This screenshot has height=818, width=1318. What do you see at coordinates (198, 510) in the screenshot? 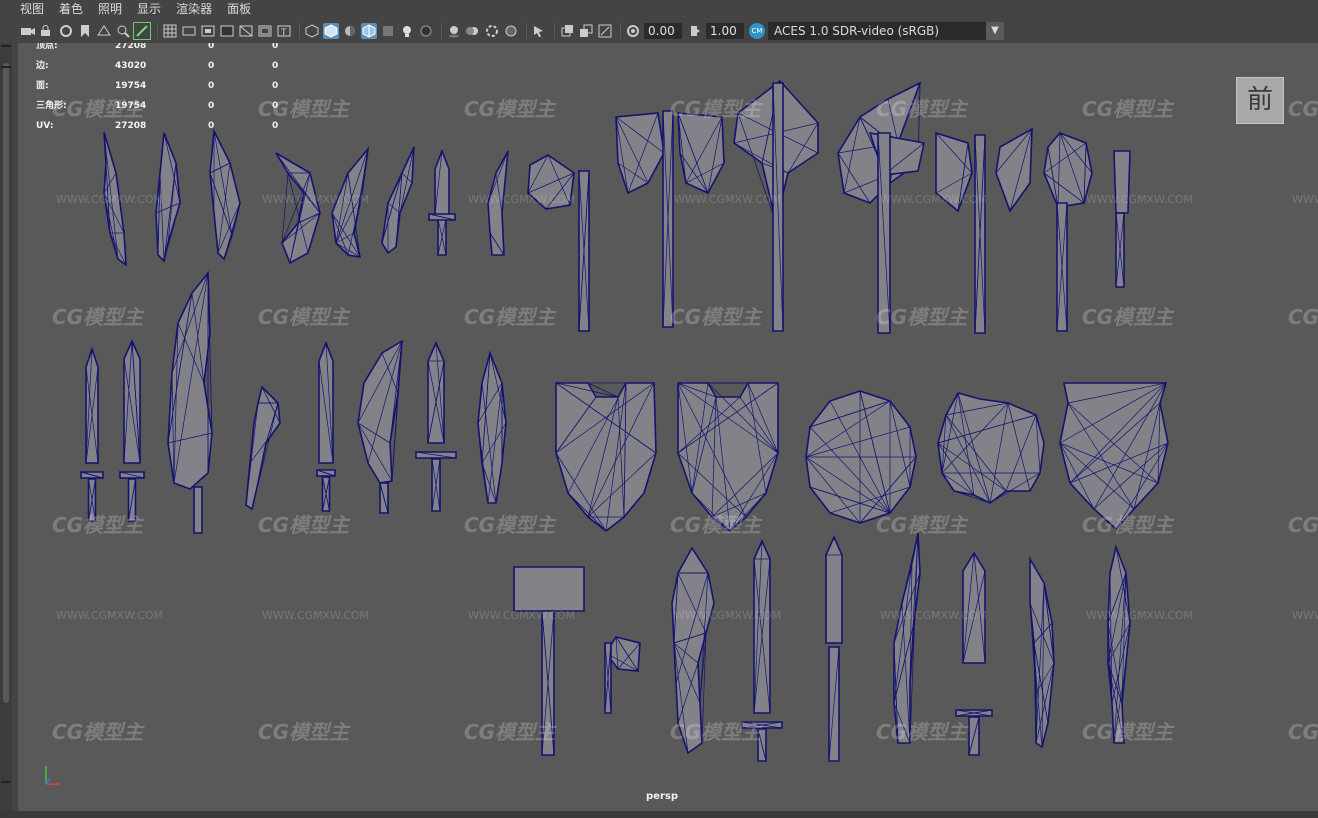
I see `greatsword-handle-mesh` at bounding box center [198, 510].